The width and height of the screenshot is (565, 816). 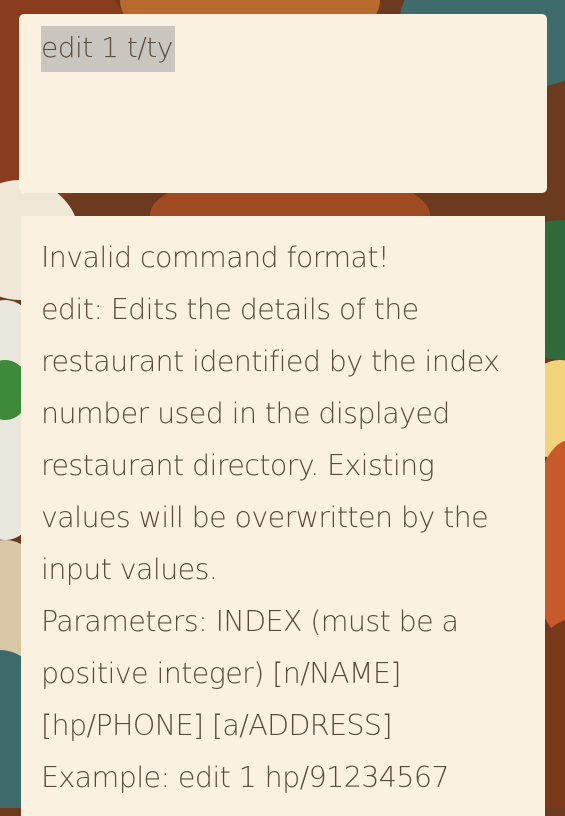 What do you see at coordinates (250, 621) in the screenshot?
I see `result-line: Parameters: INDEX (must be a` at bounding box center [250, 621].